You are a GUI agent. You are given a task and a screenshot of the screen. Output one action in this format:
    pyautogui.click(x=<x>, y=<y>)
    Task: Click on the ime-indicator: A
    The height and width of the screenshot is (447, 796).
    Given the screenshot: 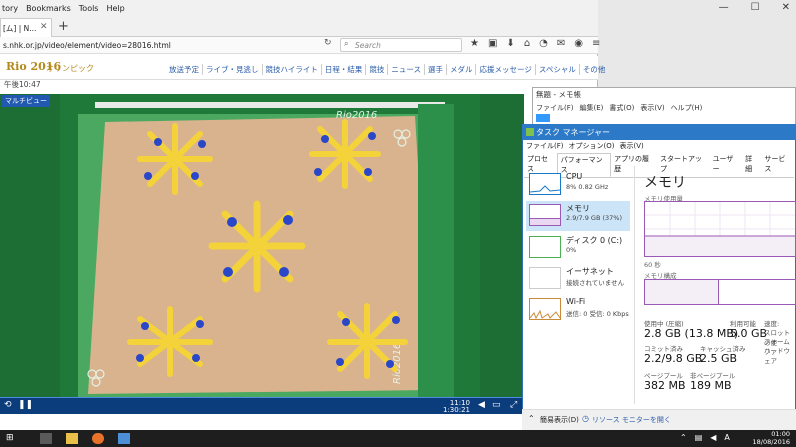 What is the action you would take?
    pyautogui.click(x=726, y=437)
    